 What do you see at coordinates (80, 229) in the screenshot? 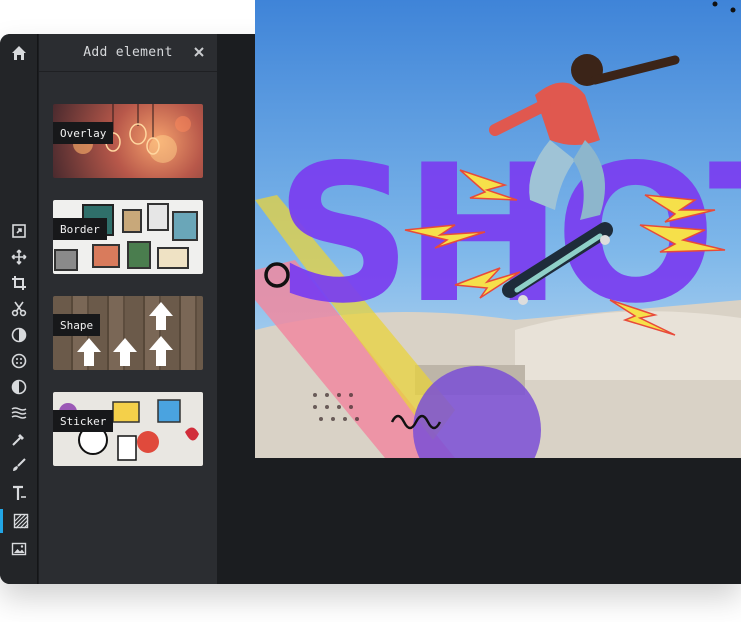
I see `element-label-border: Border` at bounding box center [80, 229].